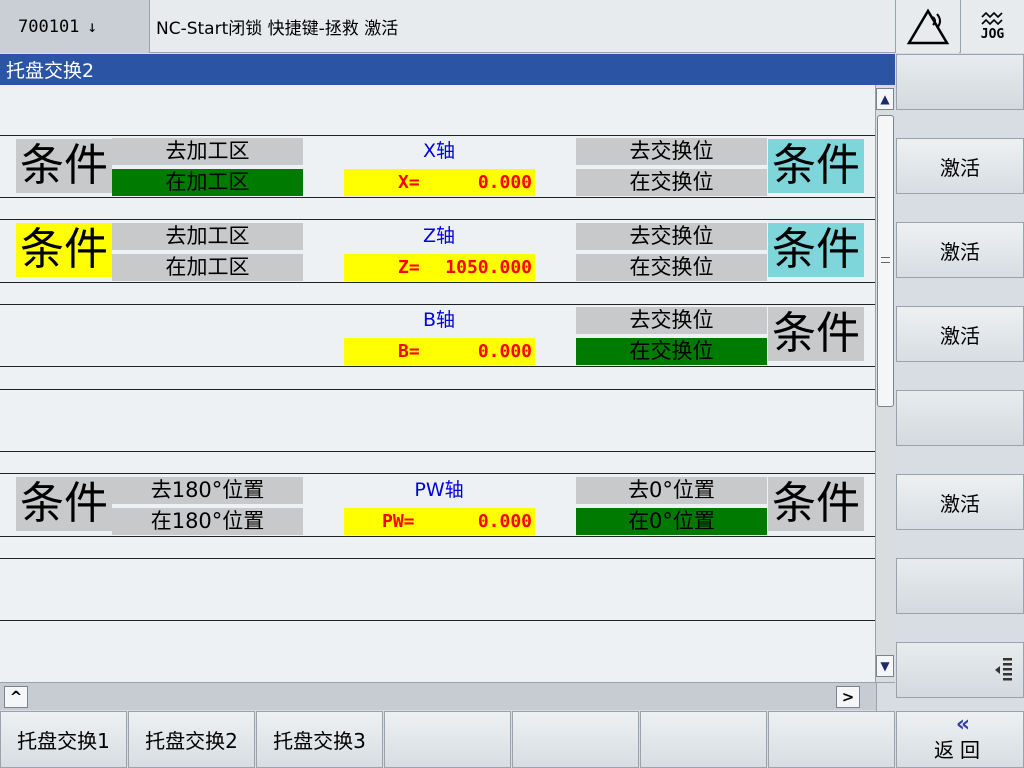  I want to click on b-in-change-position: 在交换位, so click(671, 351).